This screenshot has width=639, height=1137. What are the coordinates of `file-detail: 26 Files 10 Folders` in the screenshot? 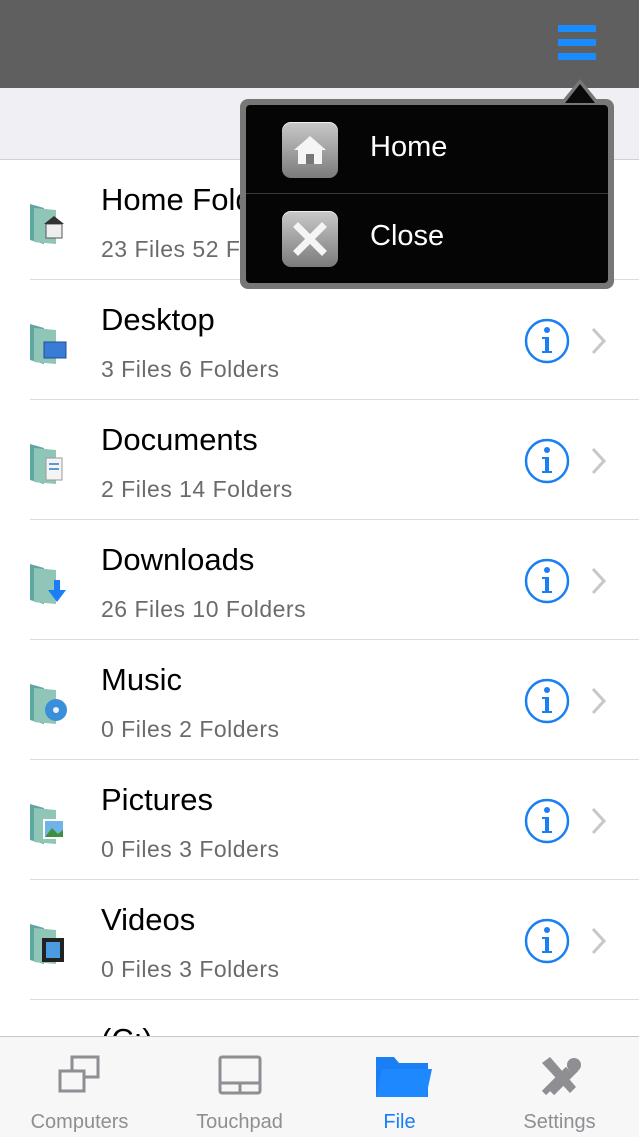 It's located at (204, 609).